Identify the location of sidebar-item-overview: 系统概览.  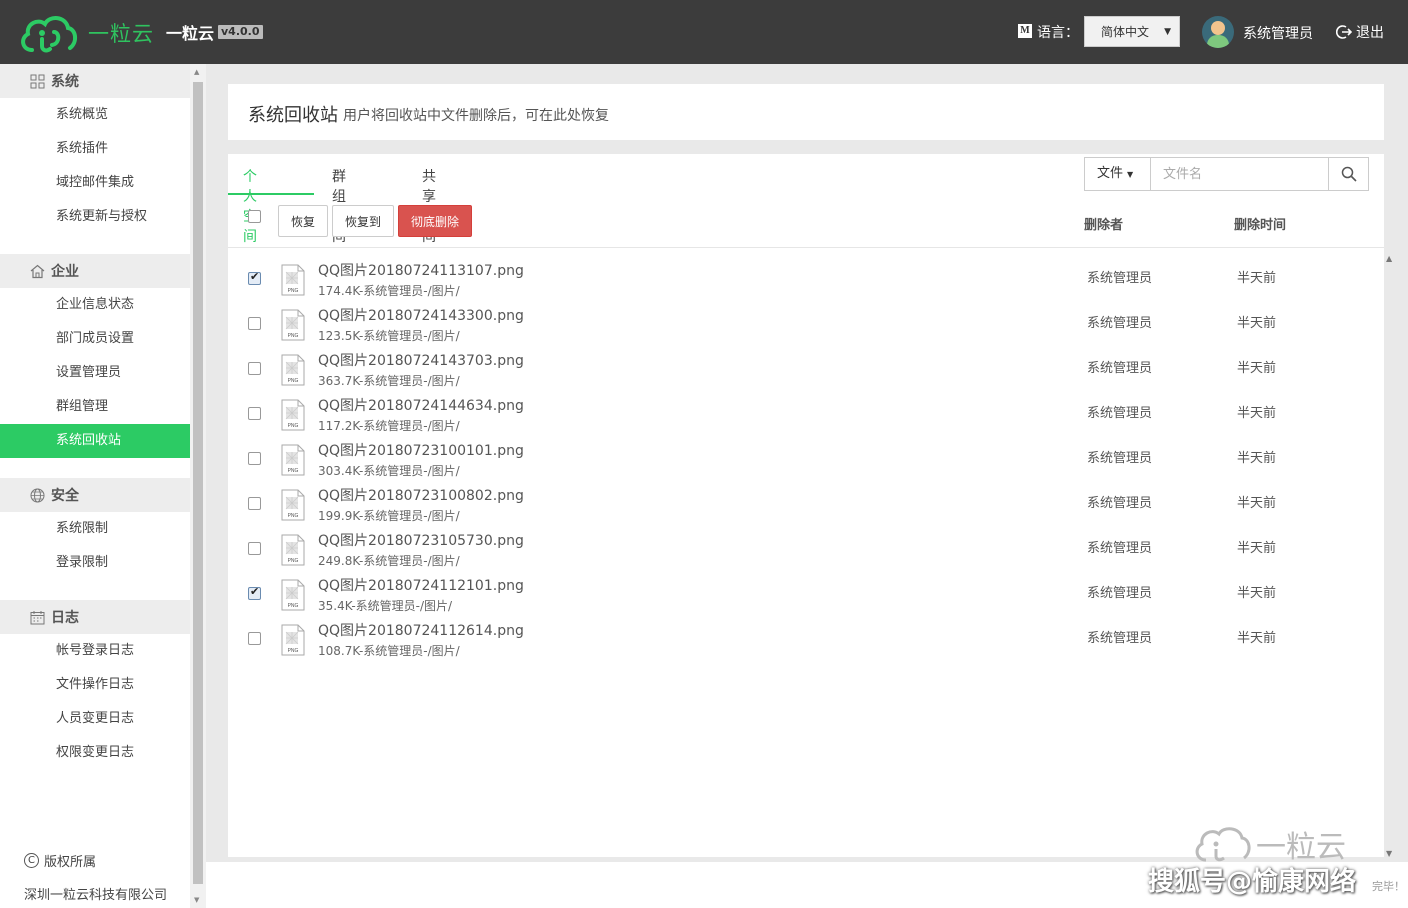
(95, 115).